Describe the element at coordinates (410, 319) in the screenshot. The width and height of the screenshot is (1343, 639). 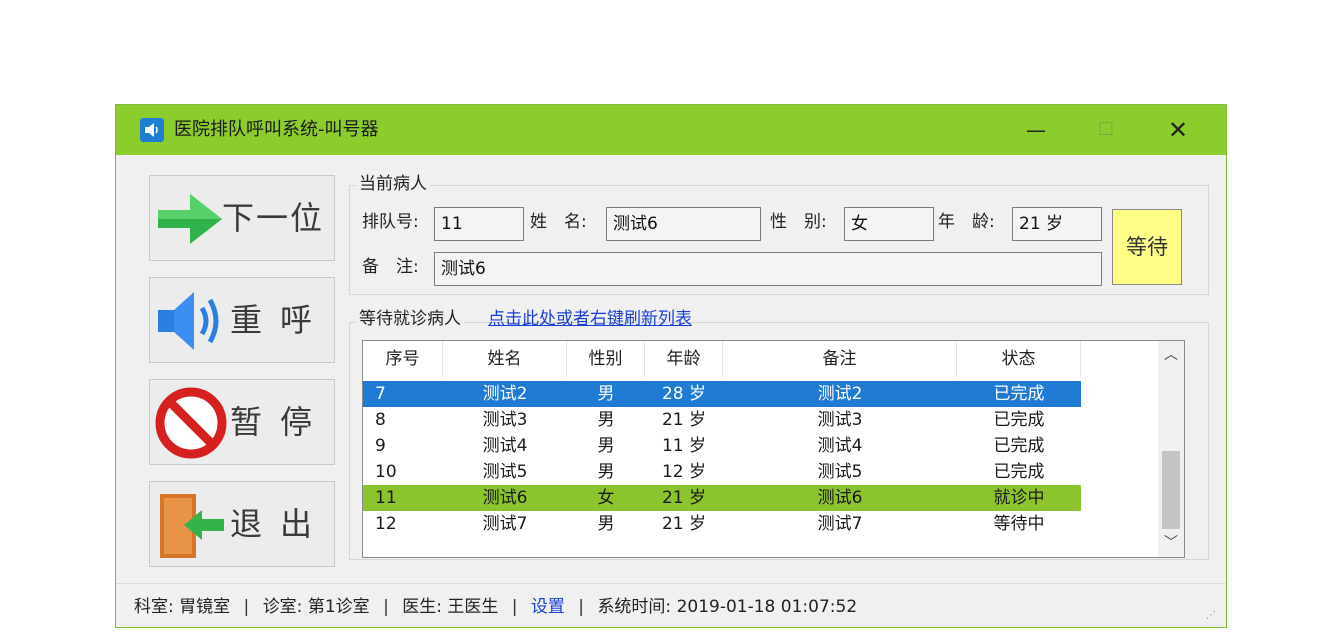
I see `waiting-patients-title: 等待就诊病人` at that location.